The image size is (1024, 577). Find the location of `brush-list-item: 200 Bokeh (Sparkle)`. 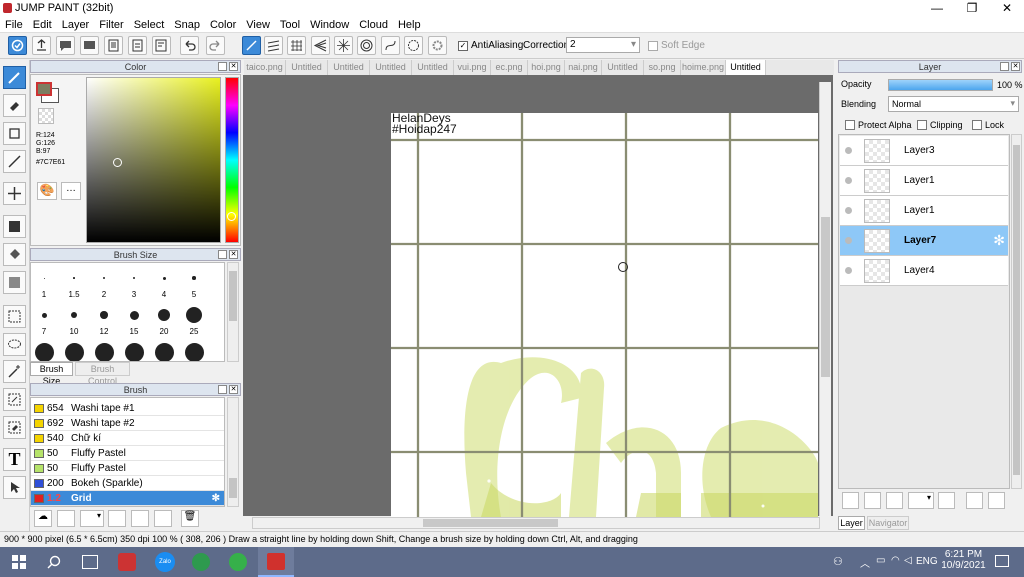

brush-list-item: 200 Bokeh (Sparkle) is located at coordinates (127, 483).